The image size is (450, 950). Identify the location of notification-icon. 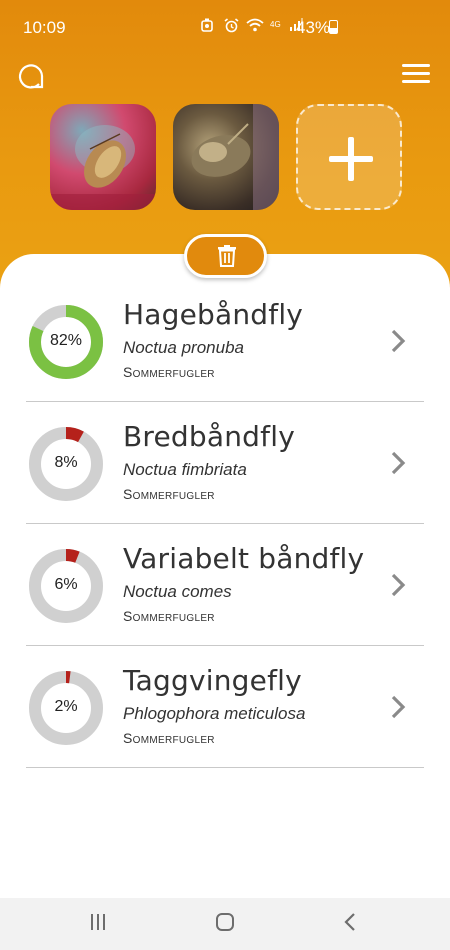
(207, 25).